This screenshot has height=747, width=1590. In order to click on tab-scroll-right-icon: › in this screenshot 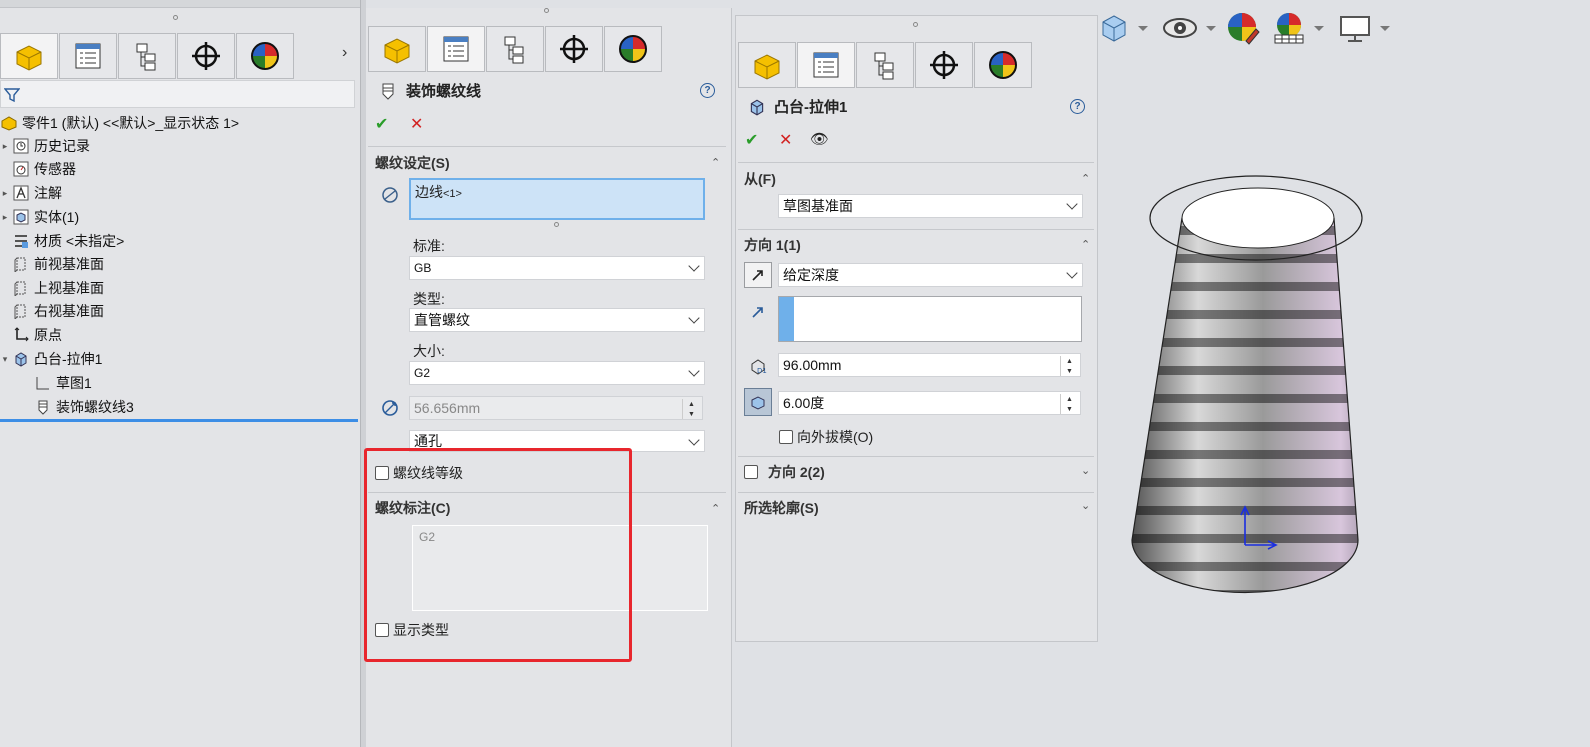, I will do `click(344, 53)`.